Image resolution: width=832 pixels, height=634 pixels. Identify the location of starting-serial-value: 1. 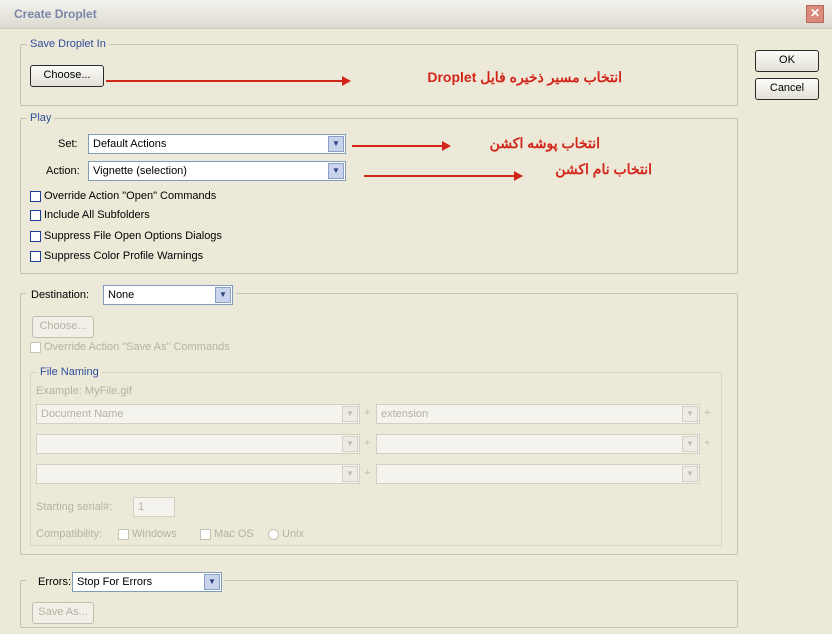
(141, 507).